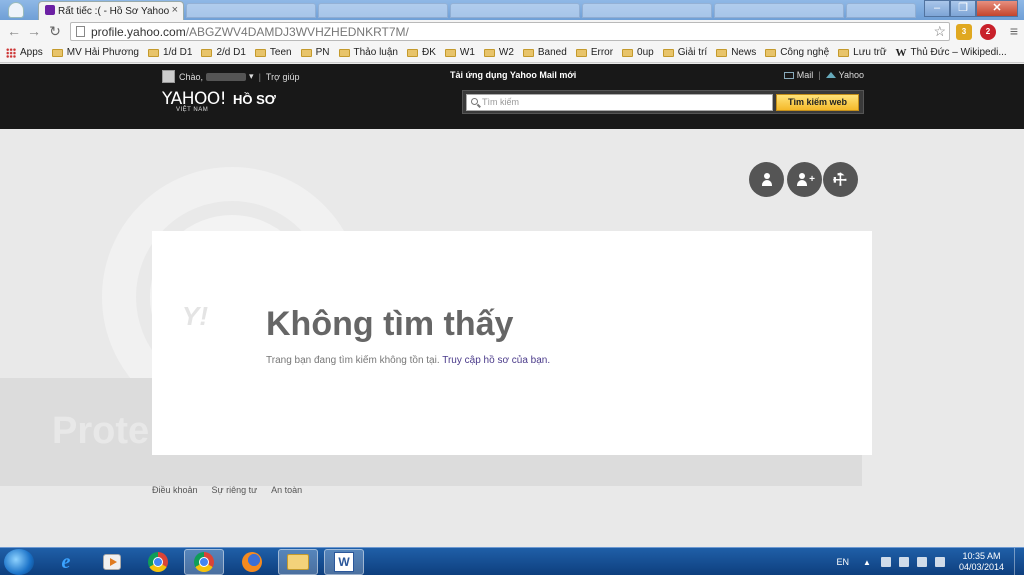 The width and height of the screenshot is (1024, 575). I want to click on bookmark-item: PN, so click(315, 52).